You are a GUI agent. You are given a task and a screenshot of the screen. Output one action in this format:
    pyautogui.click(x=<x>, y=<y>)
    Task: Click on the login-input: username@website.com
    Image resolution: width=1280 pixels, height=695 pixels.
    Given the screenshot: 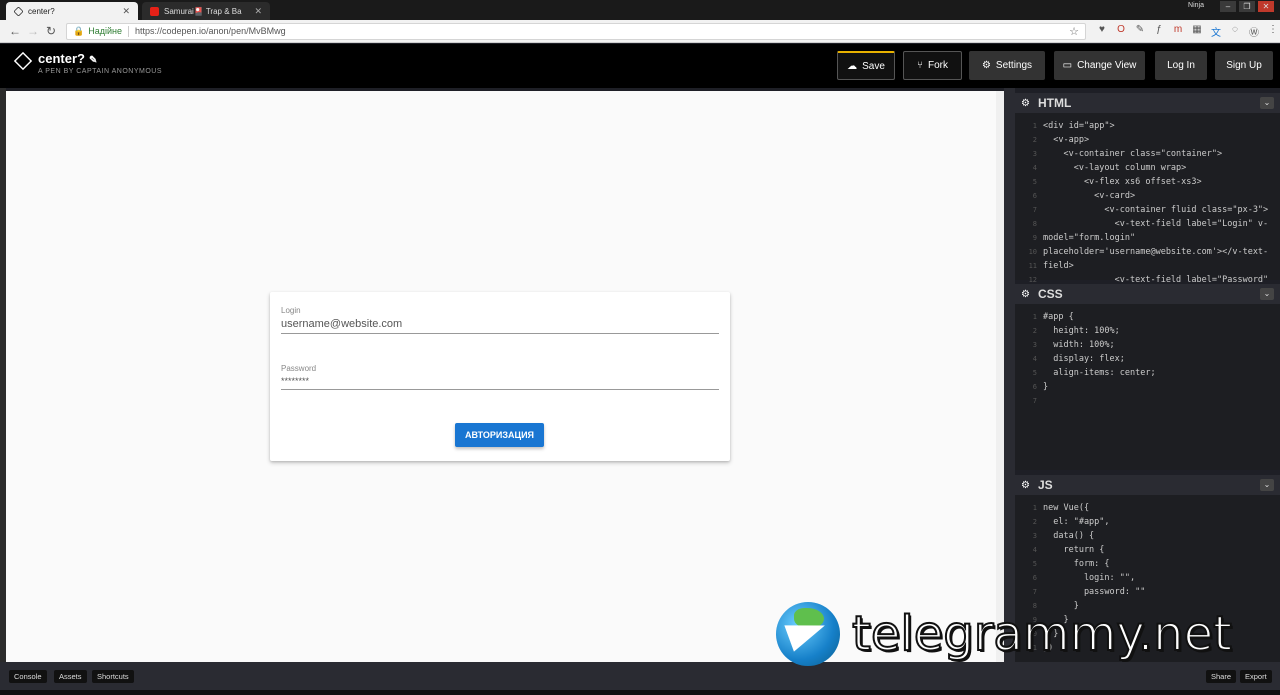 What is the action you would take?
    pyautogui.click(x=500, y=324)
    